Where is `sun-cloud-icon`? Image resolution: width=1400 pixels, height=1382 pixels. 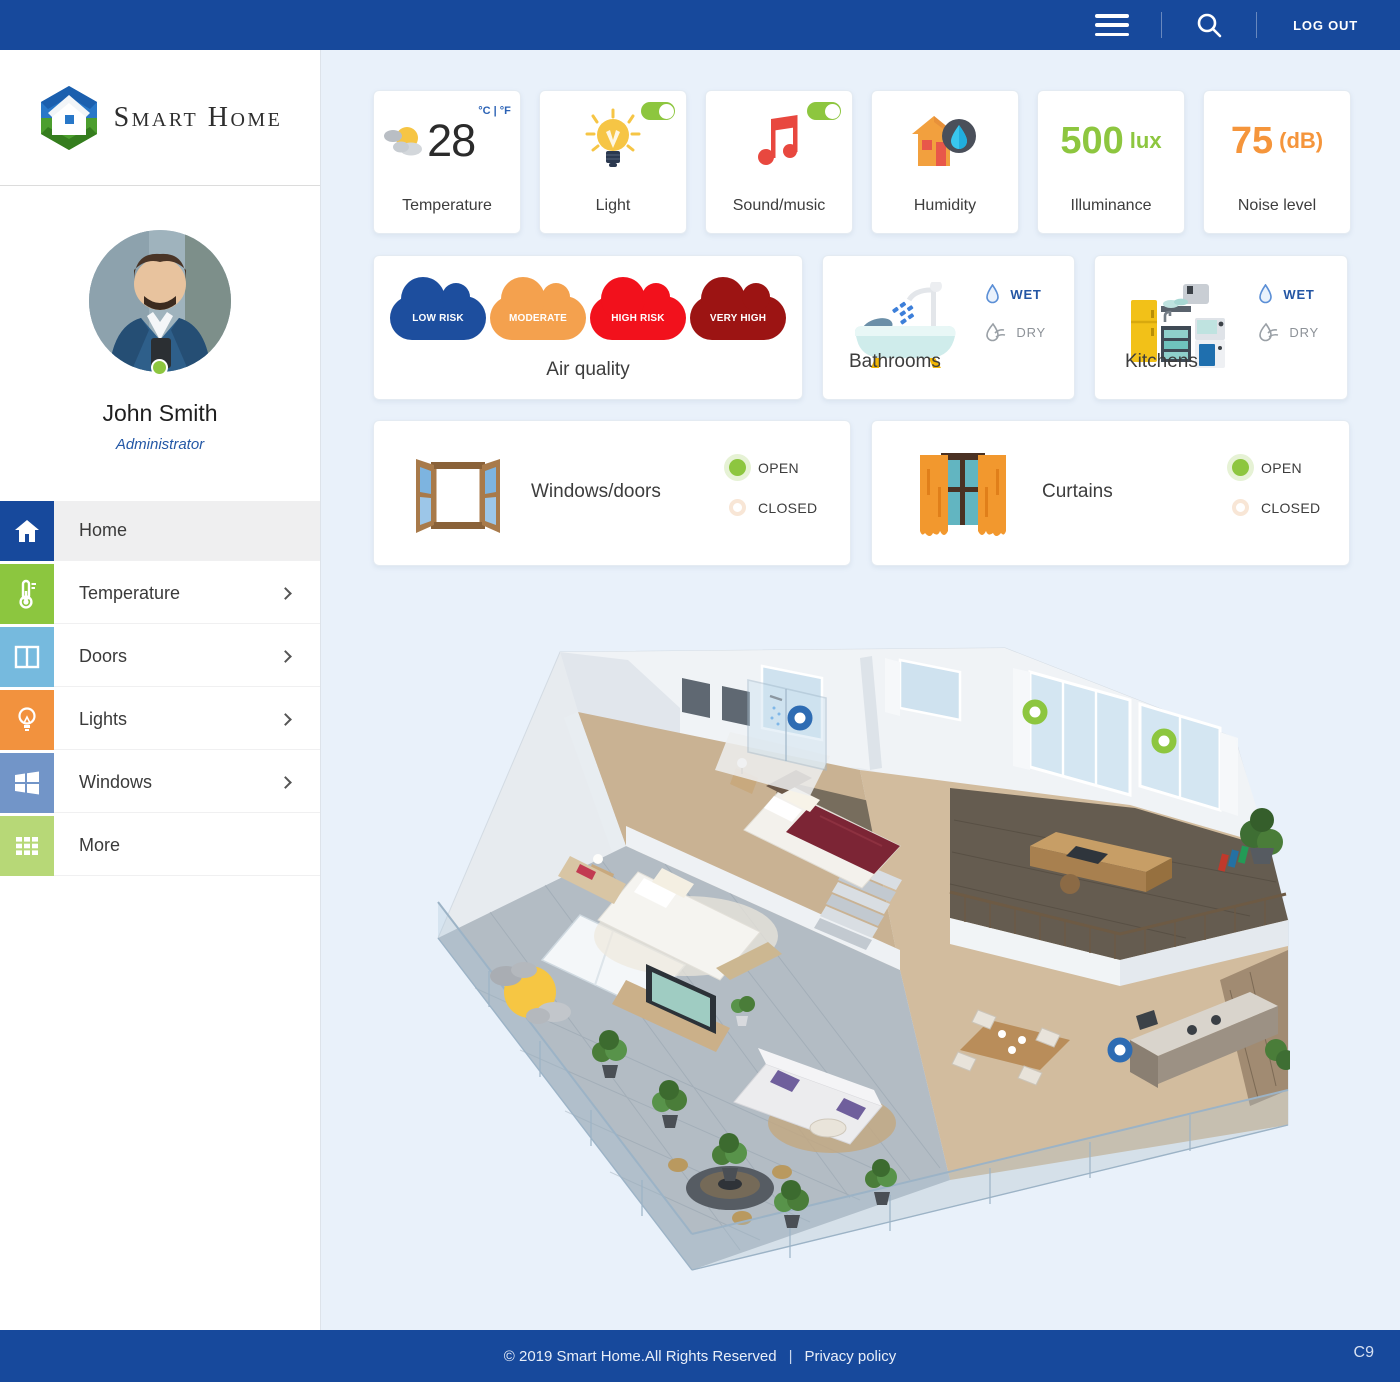
sun-cloud-icon is located at coordinates (403, 141).